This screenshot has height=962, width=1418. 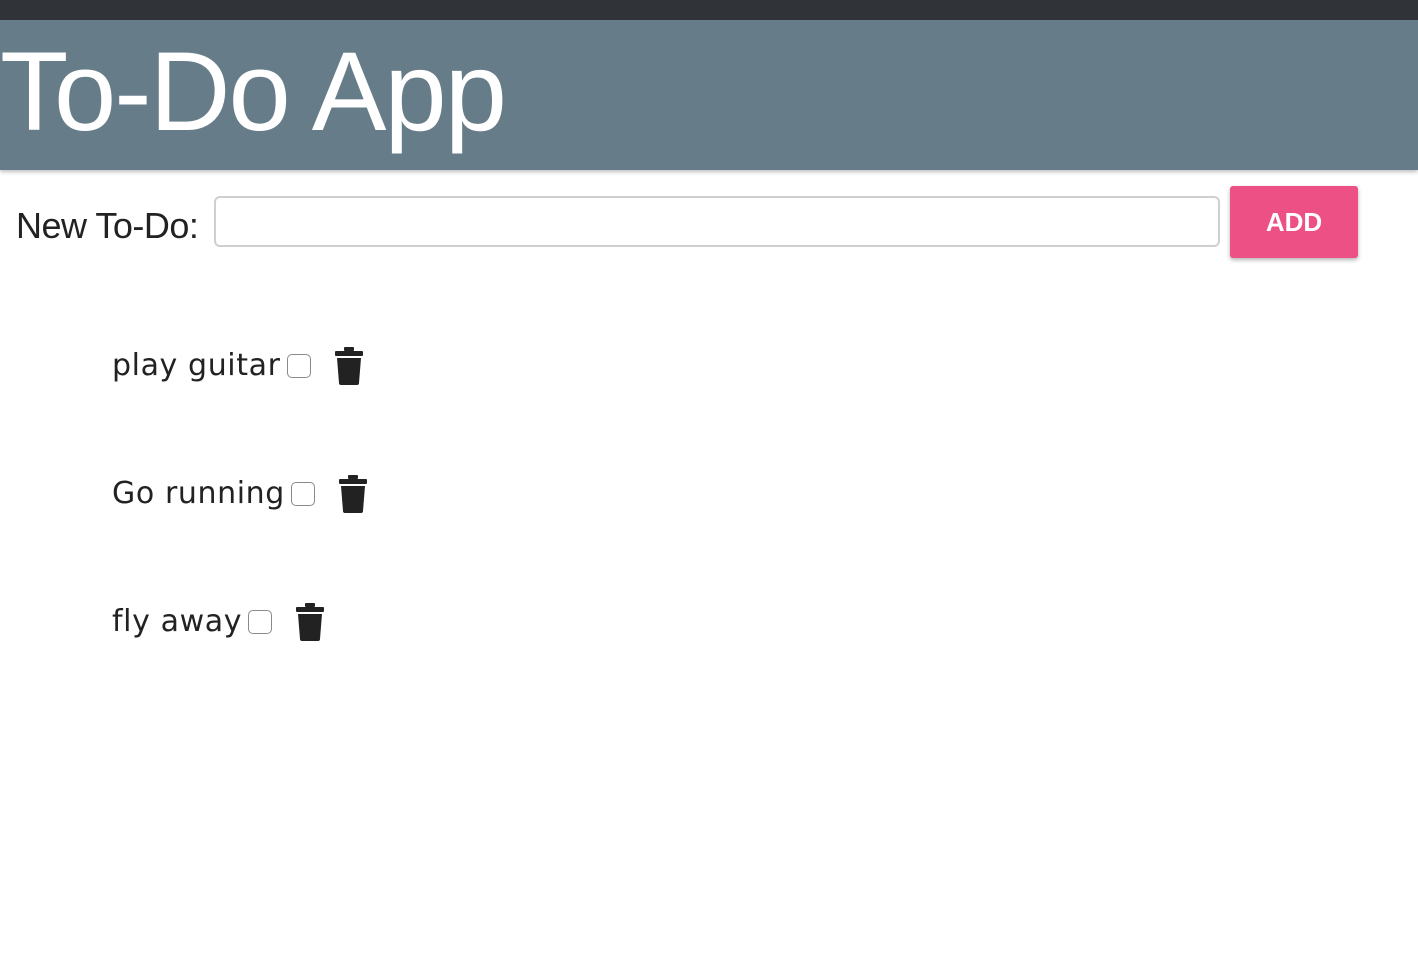 I want to click on todo-text: fly away, so click(x=177, y=621).